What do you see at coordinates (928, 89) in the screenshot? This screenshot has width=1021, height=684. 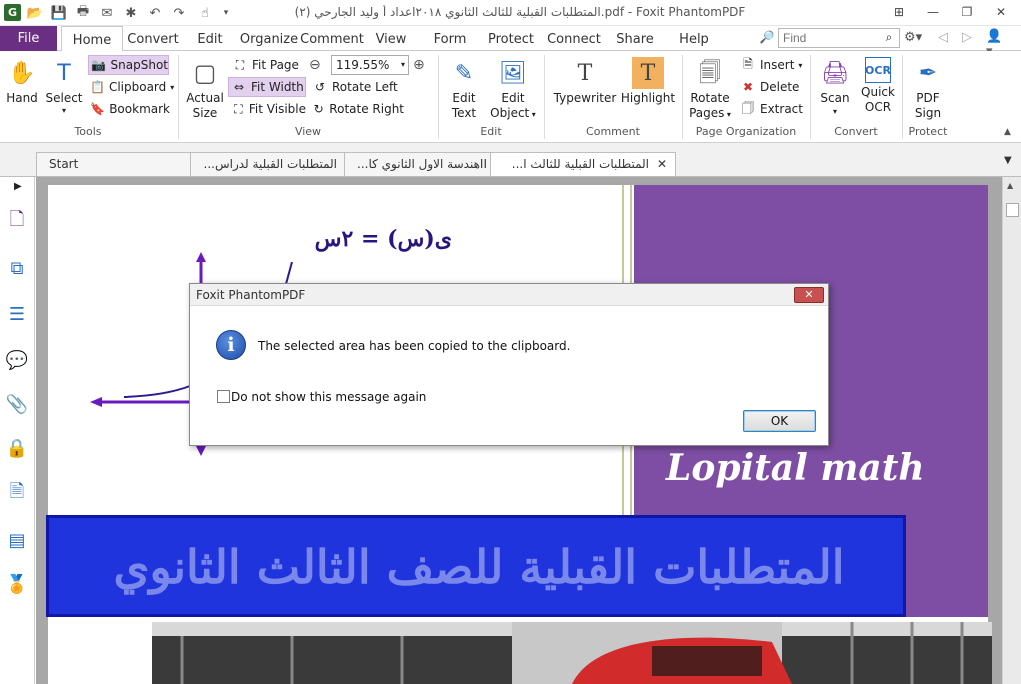 I see `pdf-sign-button: ✒ PDF Sign` at bounding box center [928, 89].